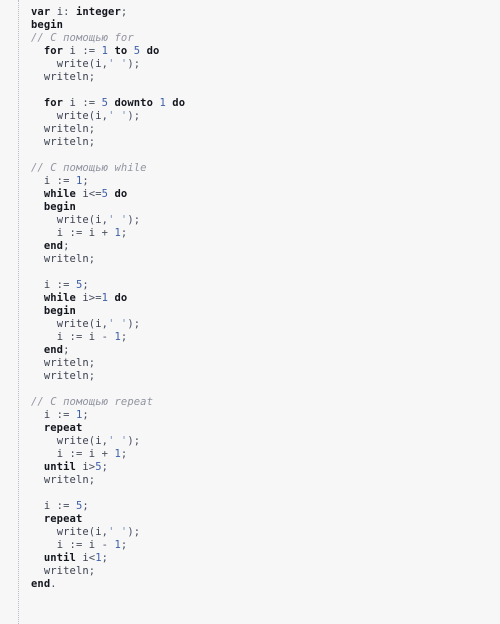 Image resolution: width=500 pixels, height=624 pixels. Describe the element at coordinates (265, 584) in the screenshot. I see `code-line: end.` at that location.